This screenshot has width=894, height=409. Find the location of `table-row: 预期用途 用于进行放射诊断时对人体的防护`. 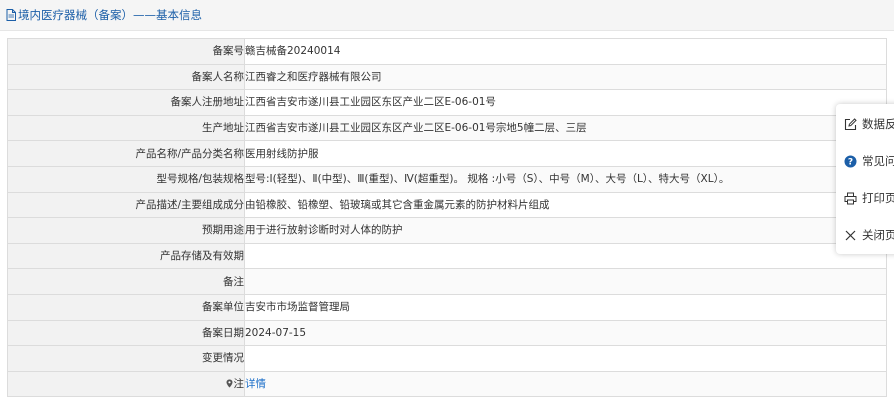

table-row: 预期用途 用于进行放射诊断时对人体的防护 is located at coordinates (447, 230).